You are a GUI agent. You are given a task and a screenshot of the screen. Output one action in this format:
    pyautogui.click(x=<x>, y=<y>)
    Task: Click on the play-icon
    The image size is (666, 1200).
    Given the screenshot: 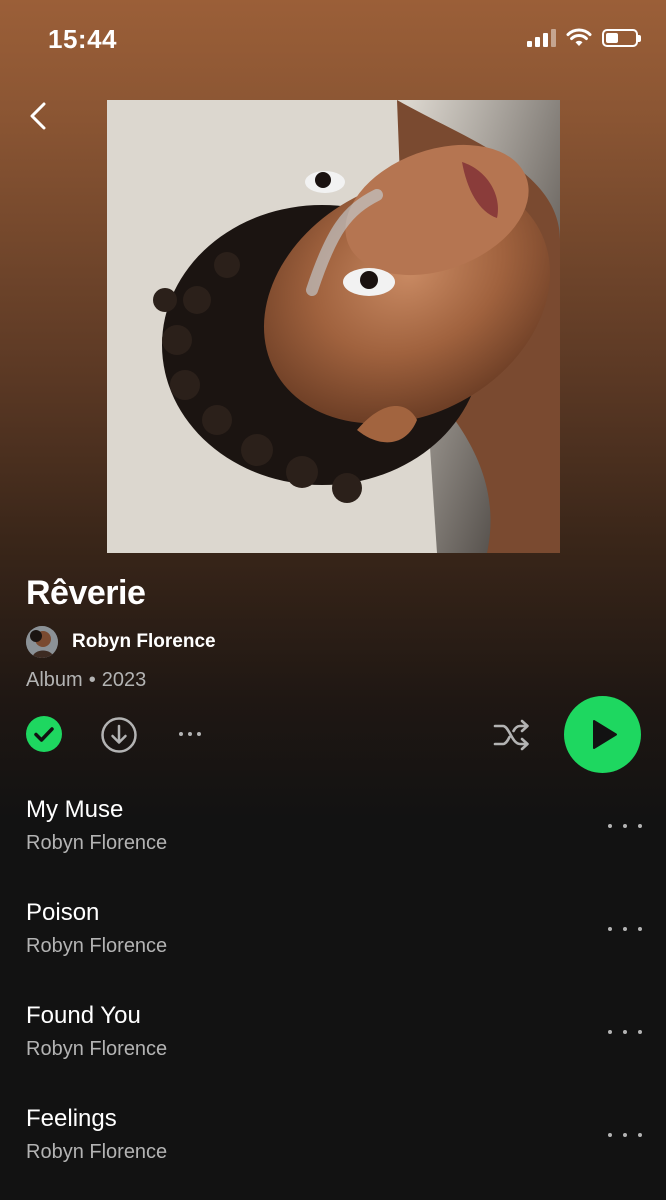 What is the action you would take?
    pyautogui.click(x=605, y=734)
    